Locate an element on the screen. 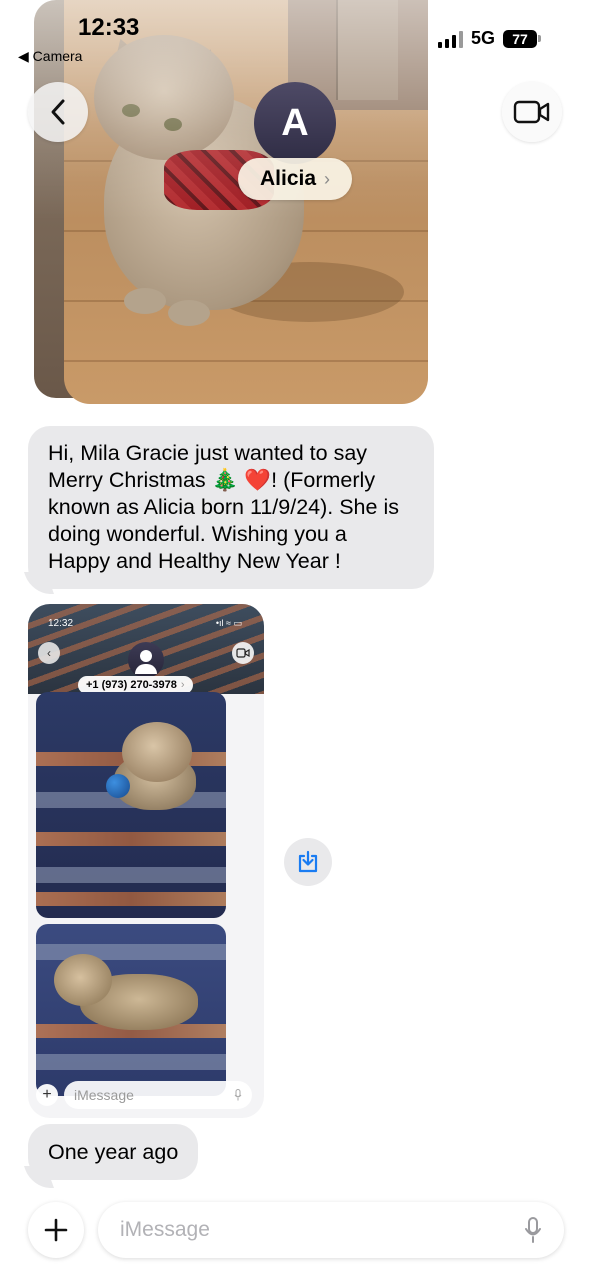  plus-icon: + is located at coordinates (47, 1095).